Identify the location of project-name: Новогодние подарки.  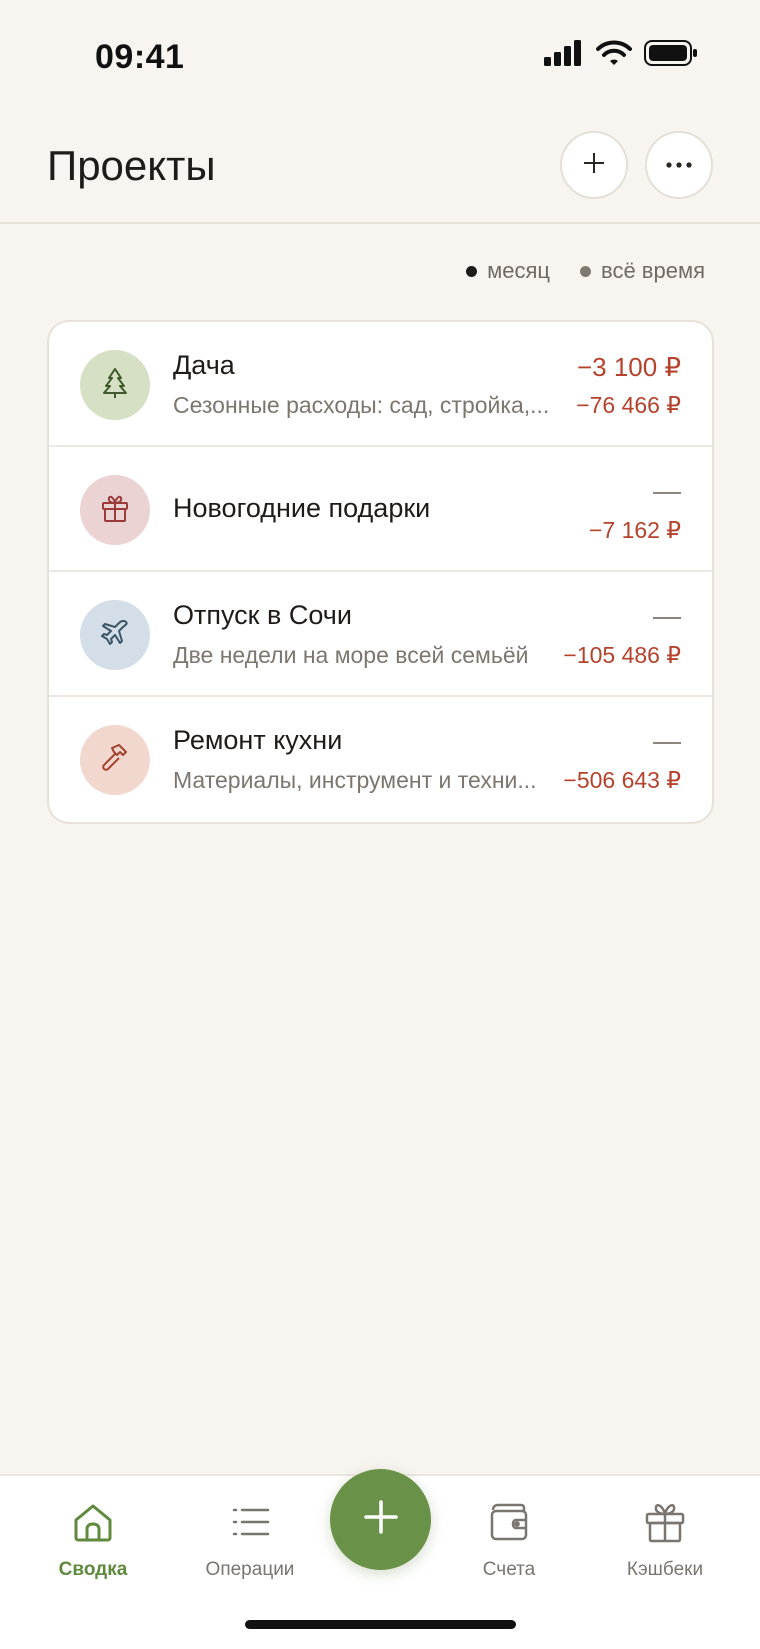
(302, 508).